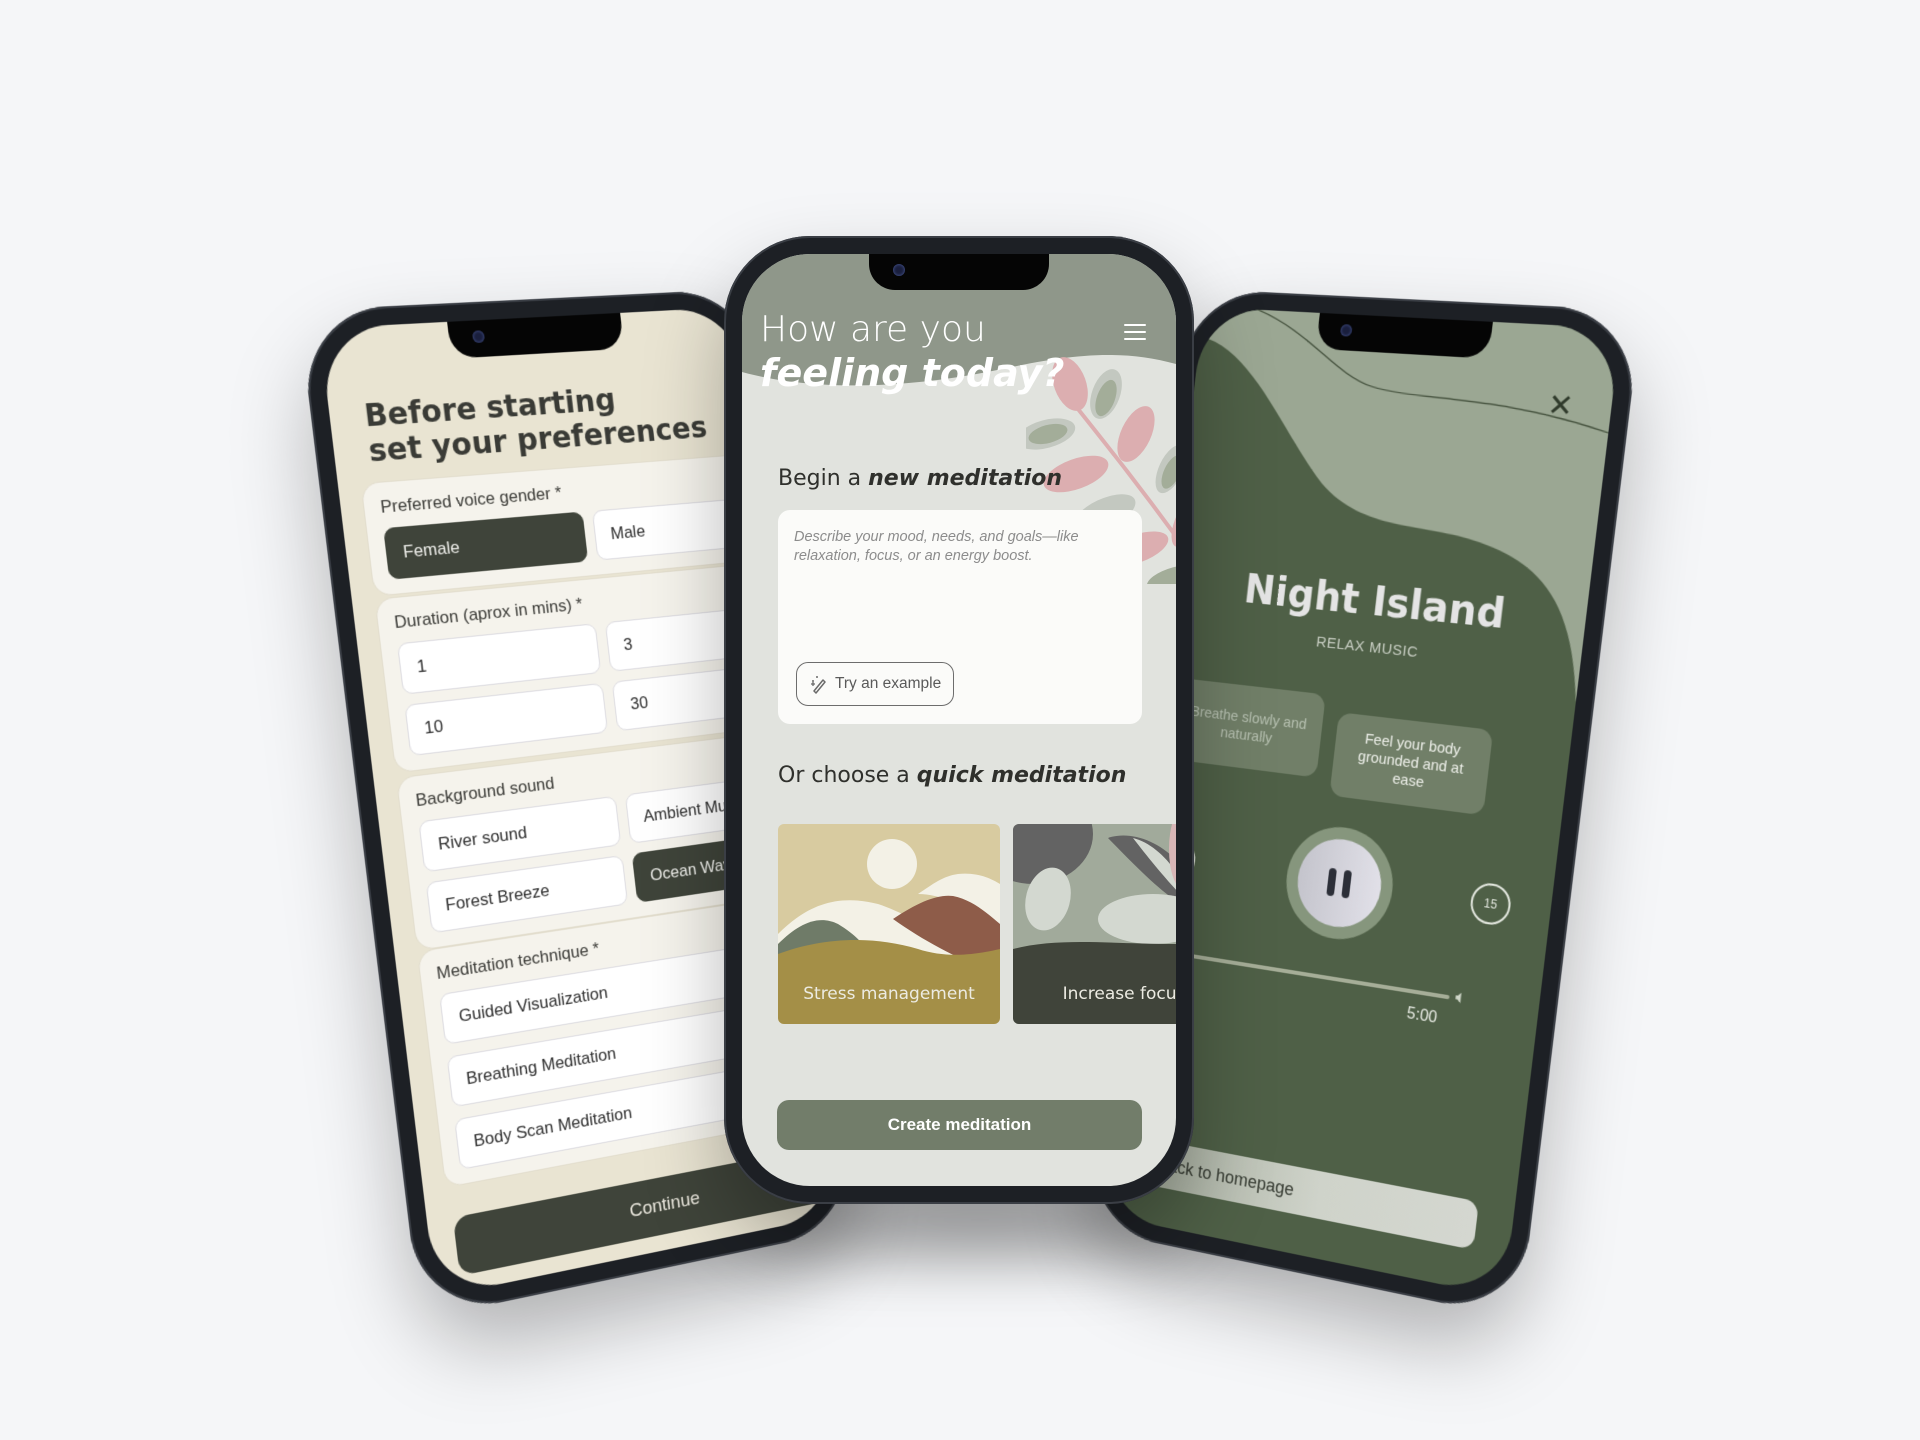 The image size is (1920, 1440). I want to click on duration-option-1: 1, so click(499, 659).